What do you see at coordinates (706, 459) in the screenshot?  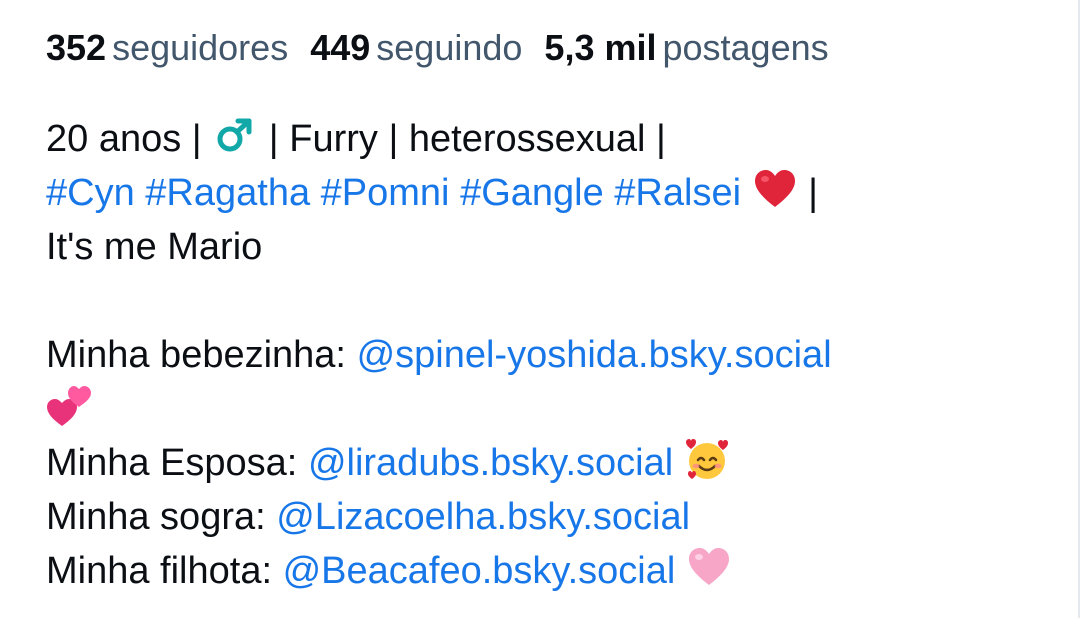 I see `smiling-face-with-hearts-icon` at bounding box center [706, 459].